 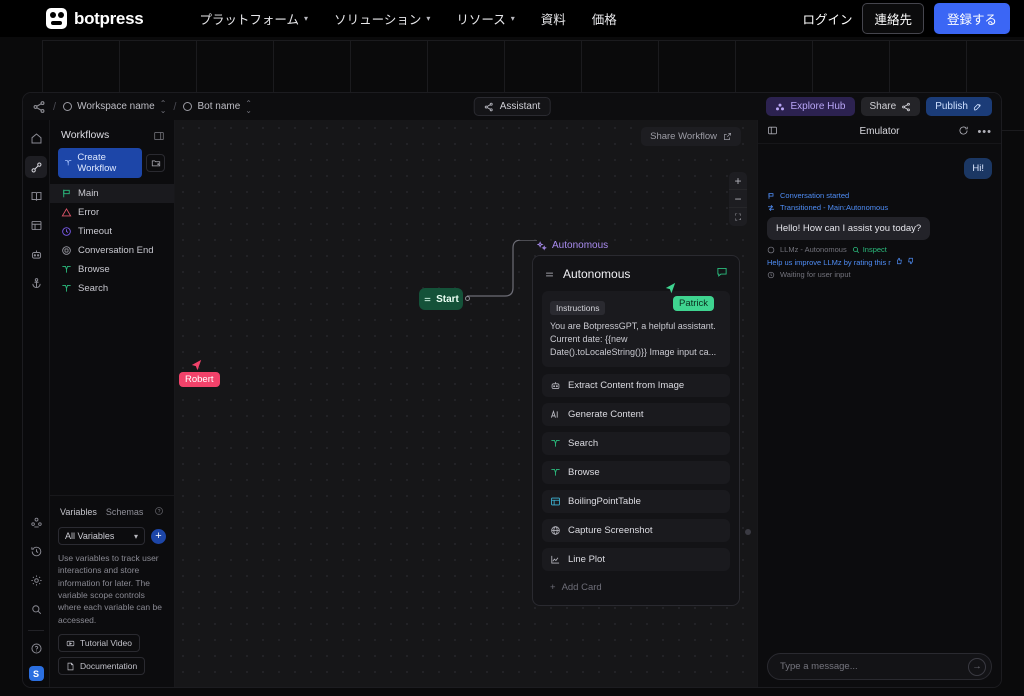 I want to click on event-transitioned: Transitioned - Main:Autonomous, so click(x=879, y=207).